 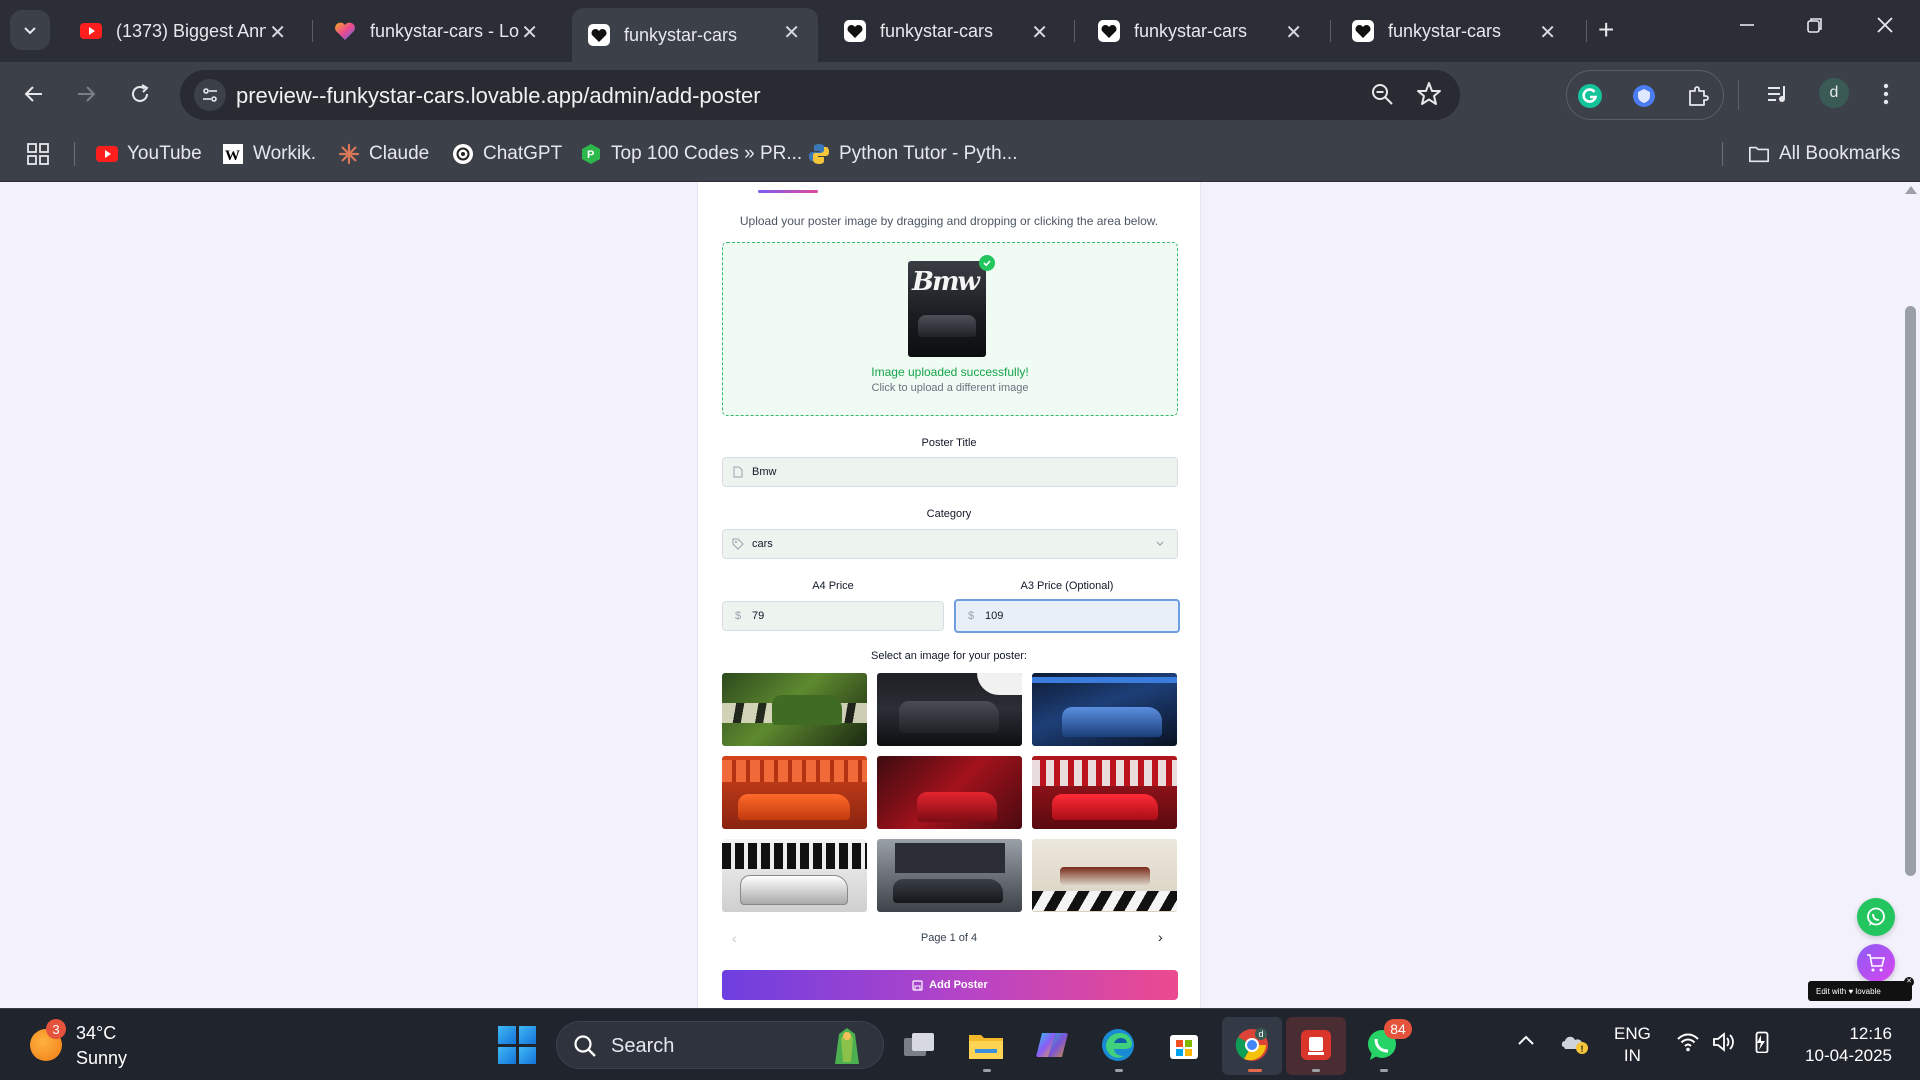 I want to click on window-close-icon, so click(x=1885, y=27).